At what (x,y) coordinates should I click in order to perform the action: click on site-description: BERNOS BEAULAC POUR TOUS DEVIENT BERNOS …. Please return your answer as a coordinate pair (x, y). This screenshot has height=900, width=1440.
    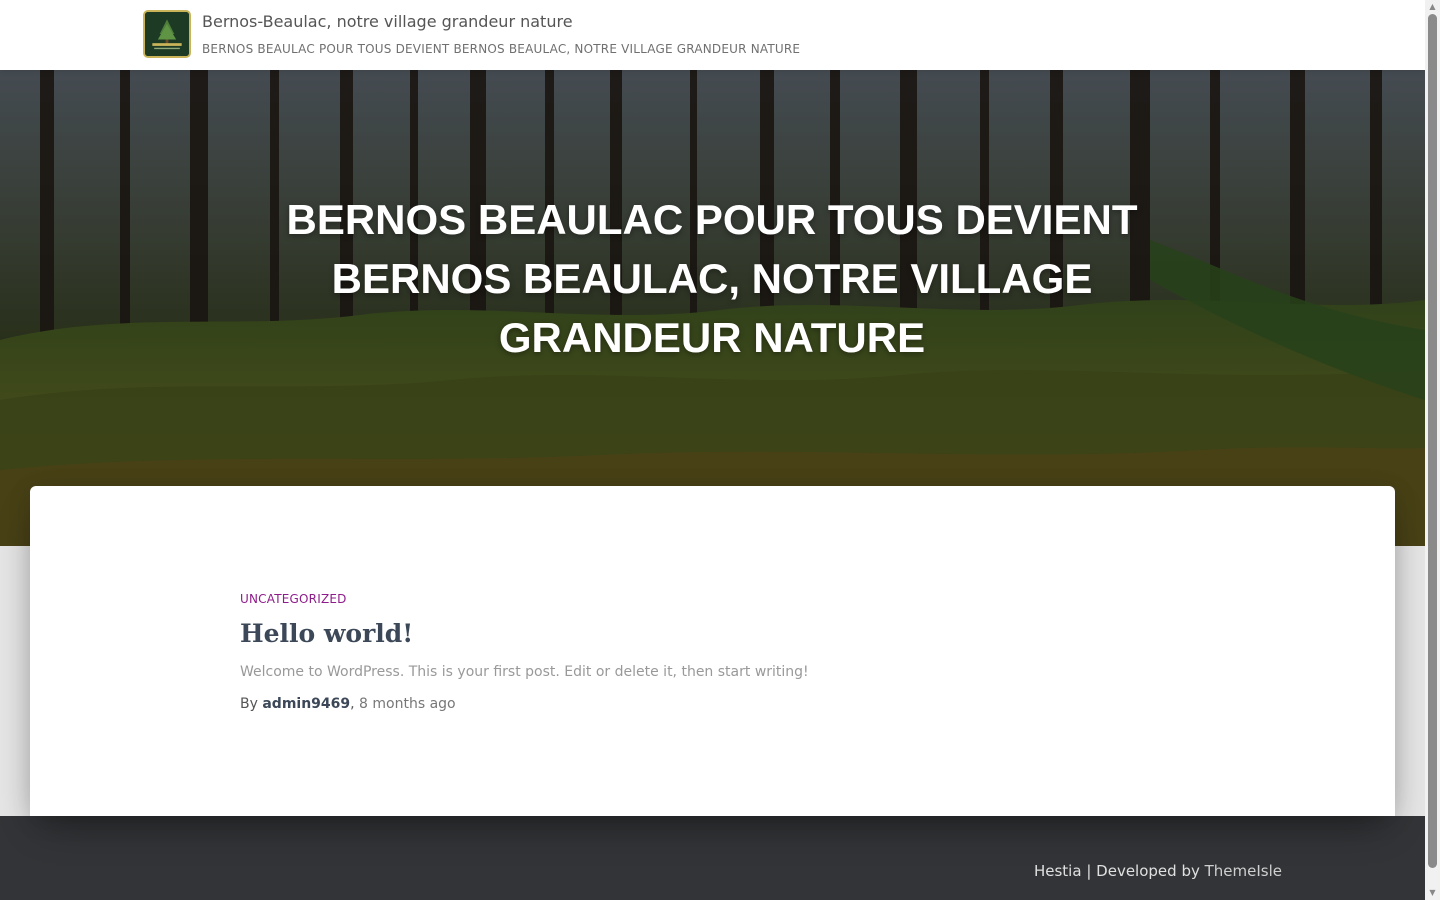
    Looking at the image, I should click on (501, 49).